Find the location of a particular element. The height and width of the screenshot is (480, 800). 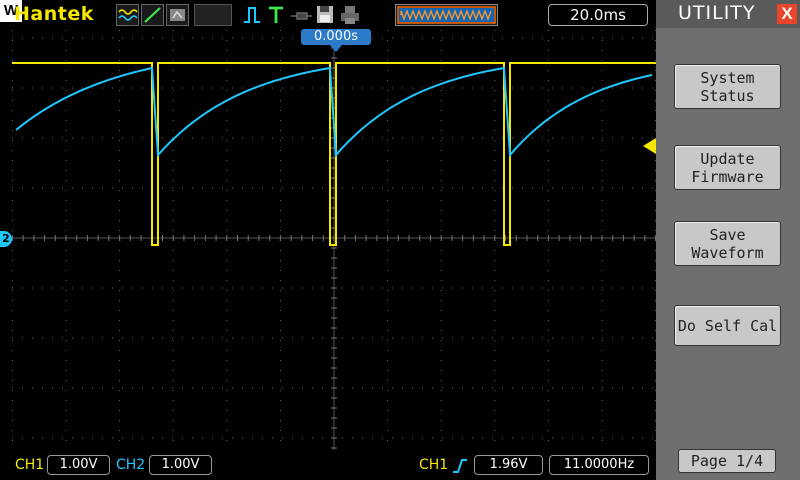

page-button: Page 1/4 is located at coordinates (727, 461).